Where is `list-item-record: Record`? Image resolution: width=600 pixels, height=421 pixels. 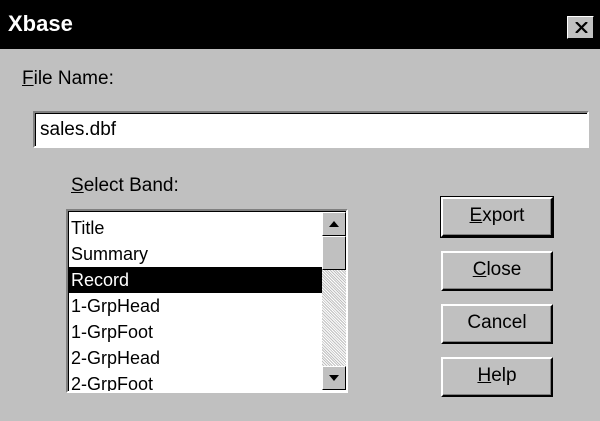
list-item-record: Record is located at coordinates (195, 280).